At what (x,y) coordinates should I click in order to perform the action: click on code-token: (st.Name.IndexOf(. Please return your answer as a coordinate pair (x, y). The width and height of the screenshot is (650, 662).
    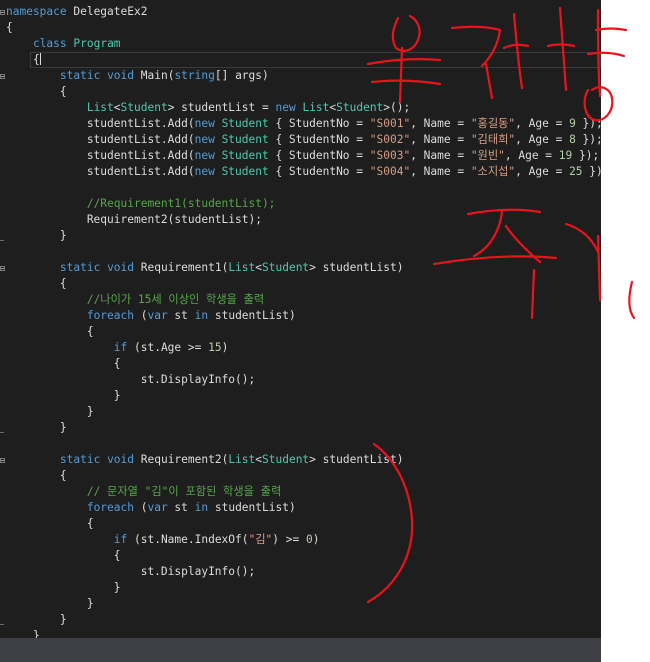
    Looking at the image, I should click on (188, 539).